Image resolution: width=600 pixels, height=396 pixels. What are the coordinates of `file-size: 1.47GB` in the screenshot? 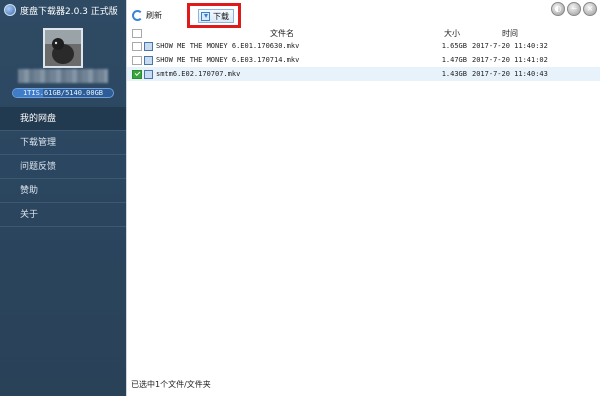 It's located at (454, 60).